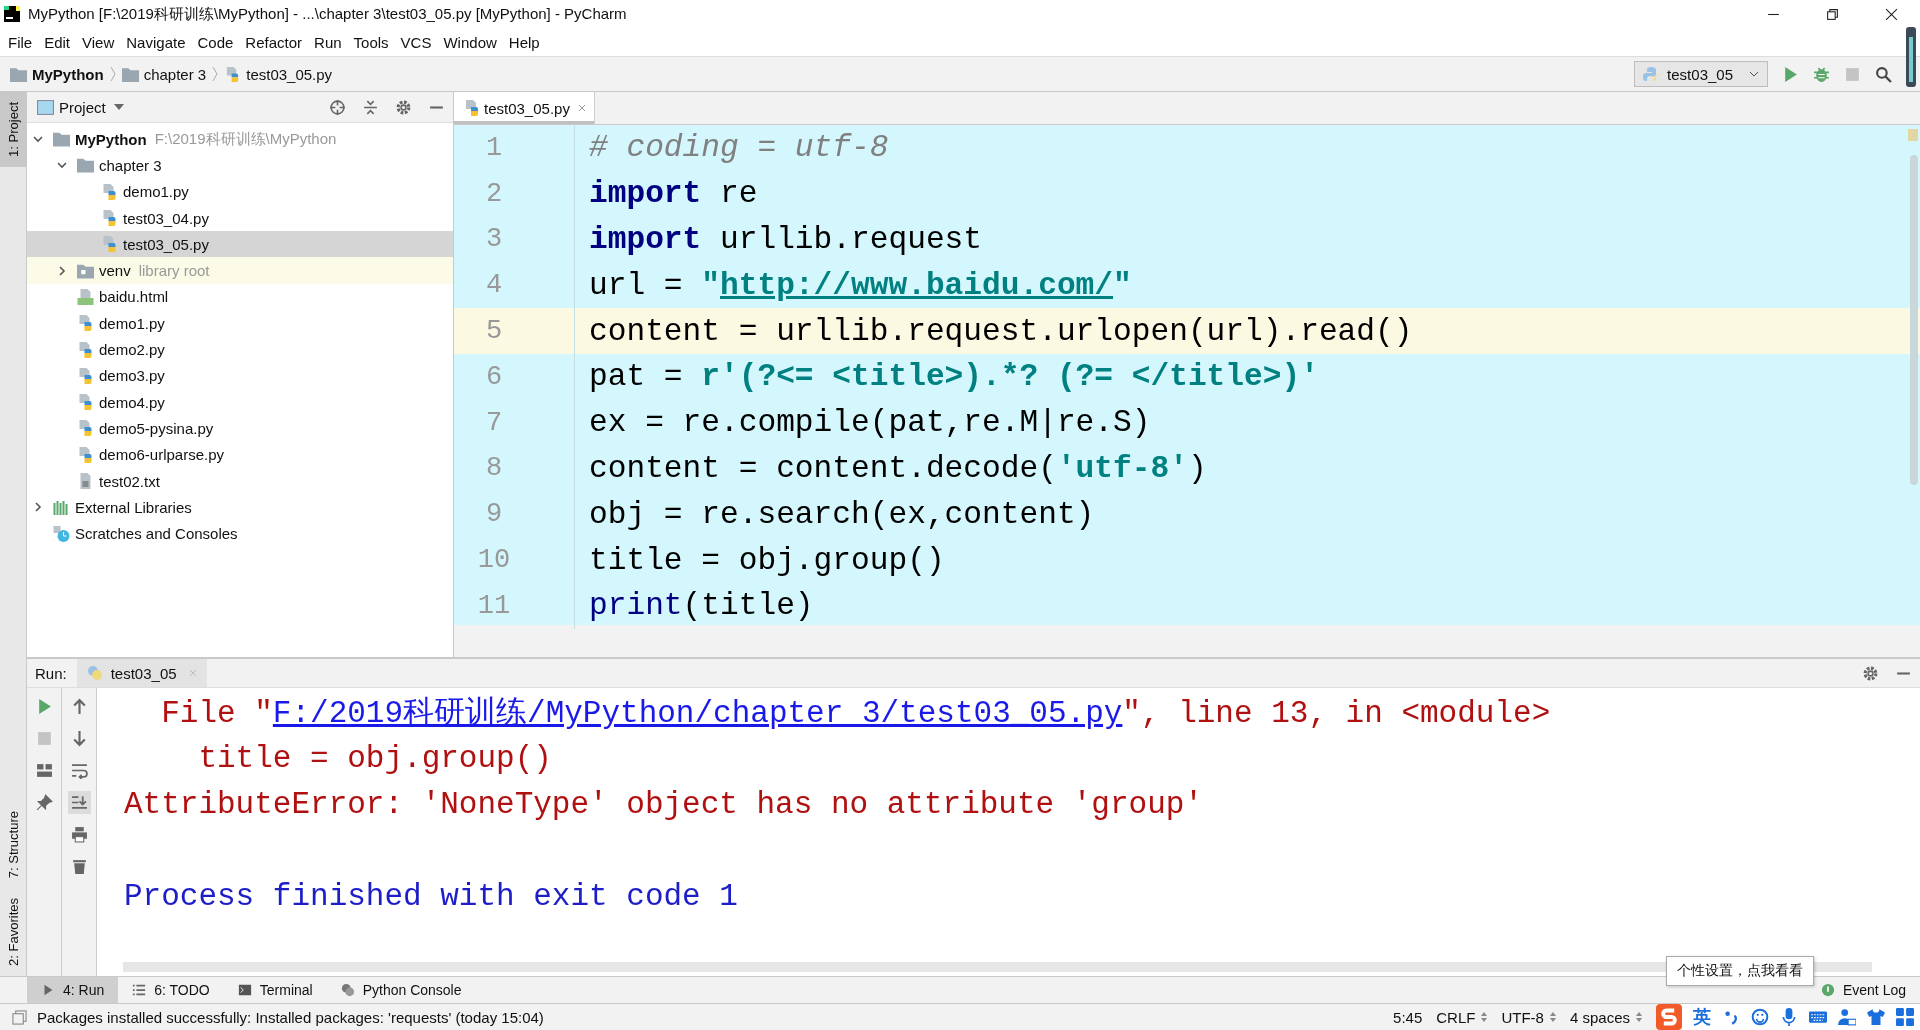  What do you see at coordinates (240, 270) in the screenshot?
I see `tree-item: venv library root` at bounding box center [240, 270].